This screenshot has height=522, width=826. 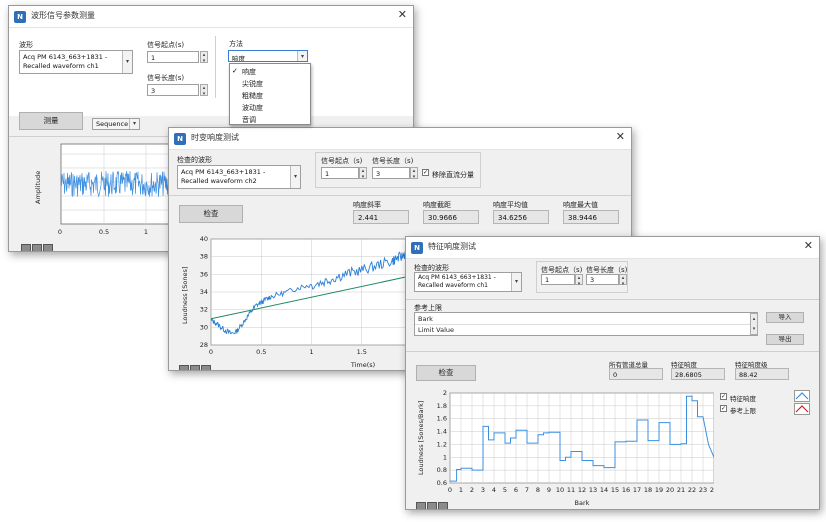 What do you see at coordinates (445, 457) in the screenshot?
I see `y-tick-label: 1` at bounding box center [445, 457].